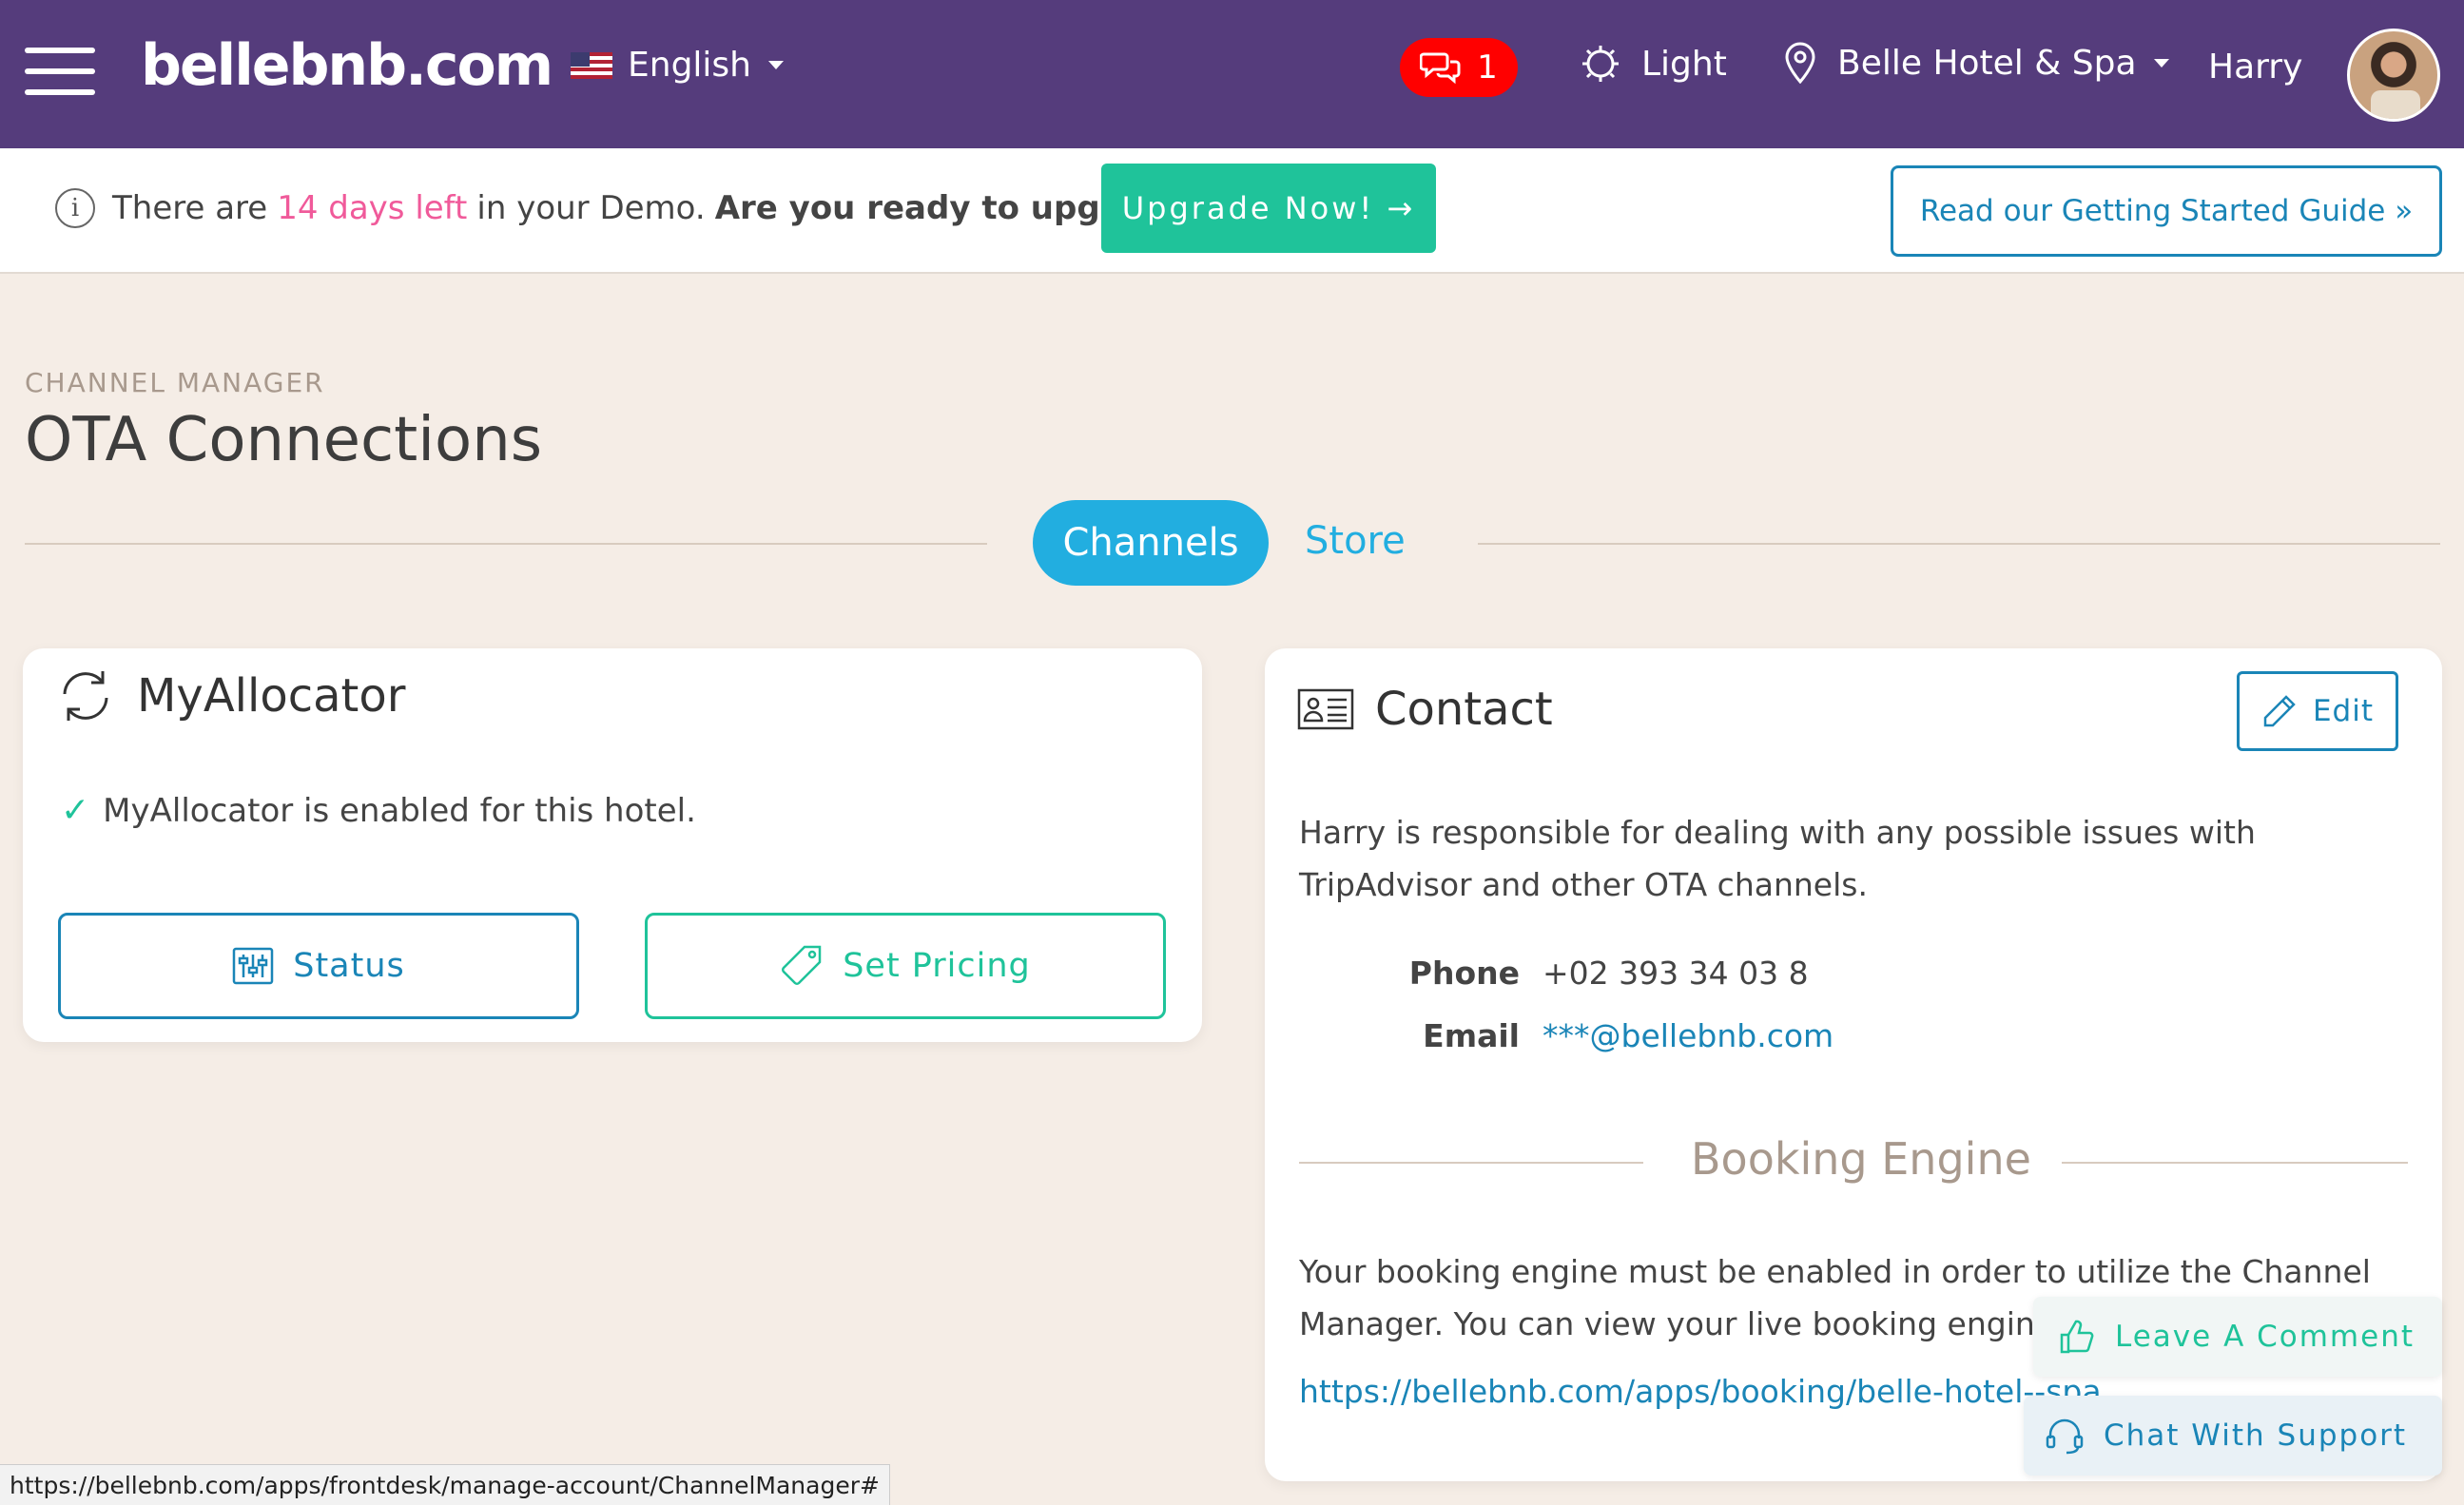 This screenshot has height=1505, width=2464. I want to click on upgrade-now-button: Upgrade Now! →, so click(1268, 208).